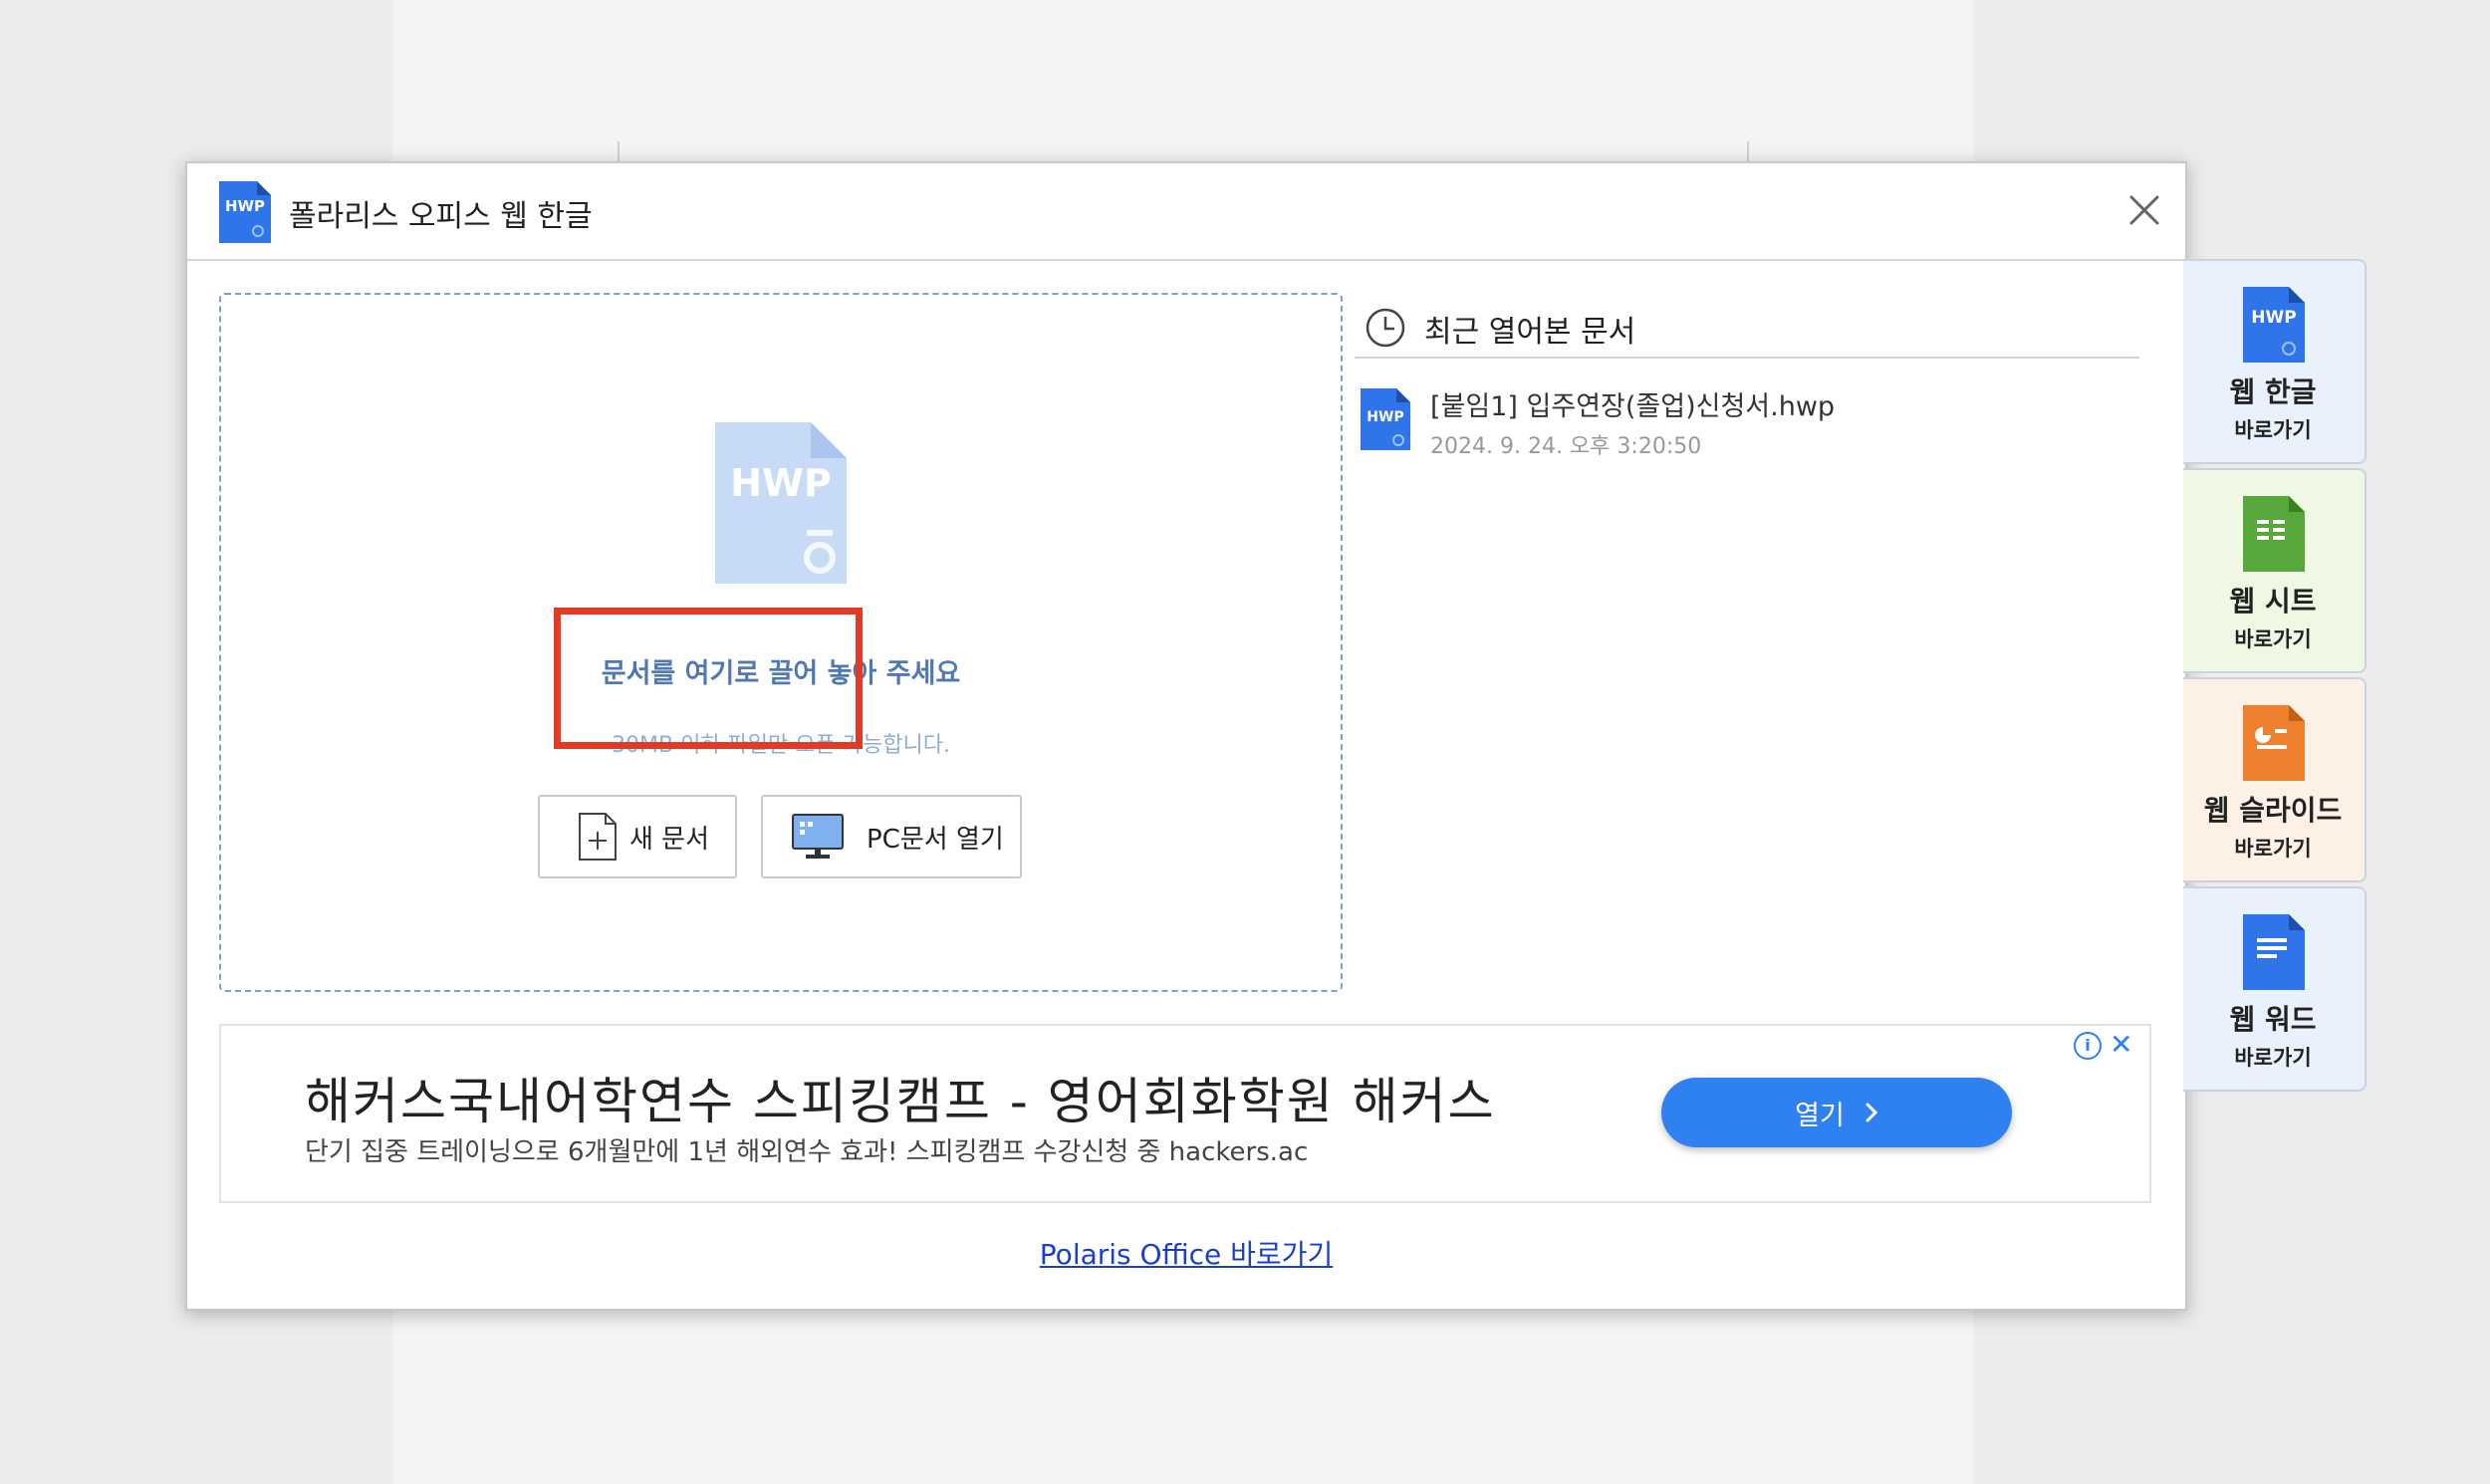  I want to click on sidebar-tab-web-hangul: HWP 웹 한글 바로가기, so click(2275, 361).